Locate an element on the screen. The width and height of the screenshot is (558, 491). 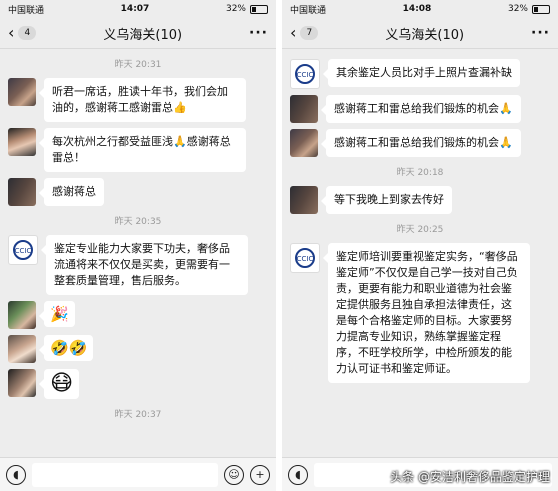
message-input is located at coordinates (125, 474).